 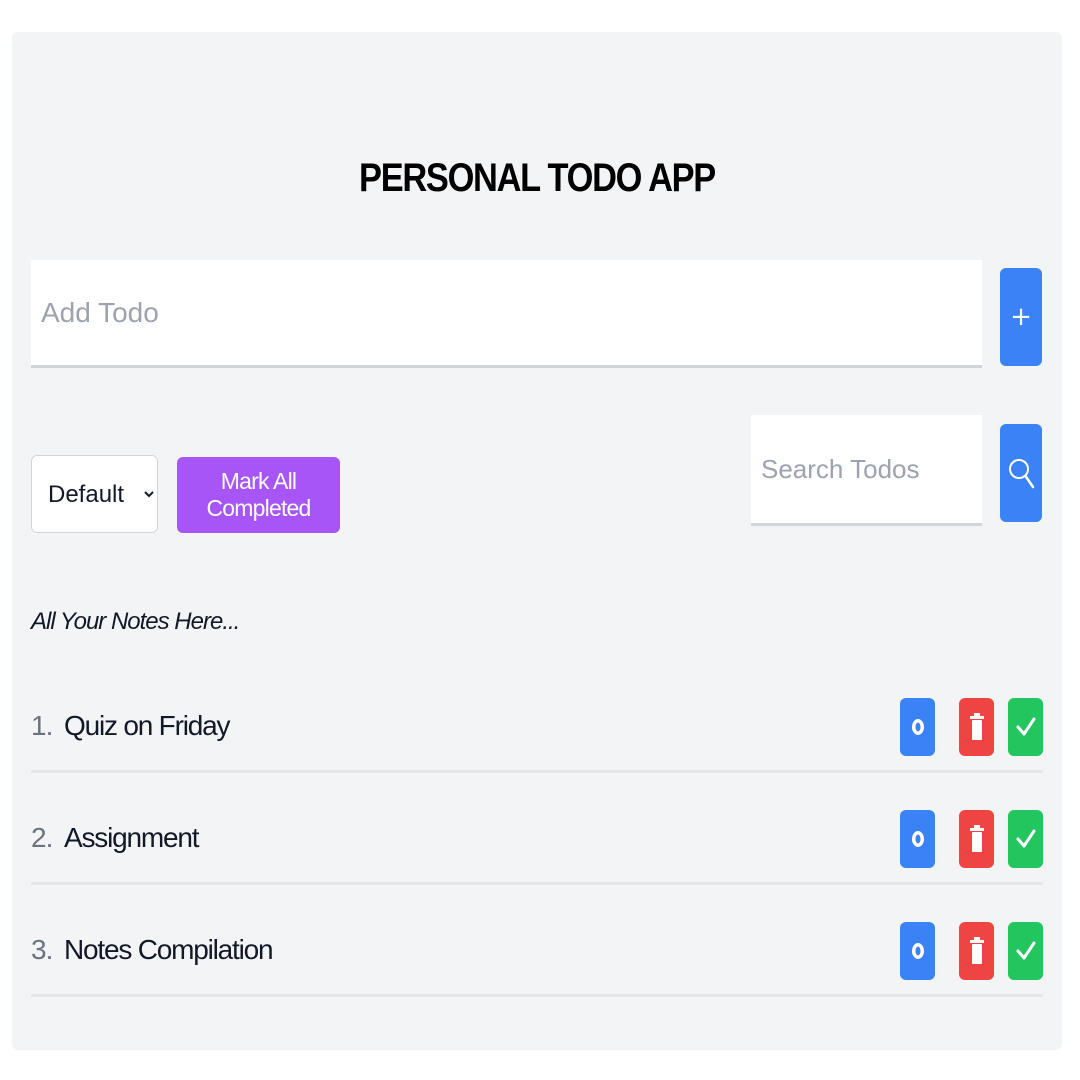 I want to click on todo-item: 2. Assignment, so click(x=537, y=840).